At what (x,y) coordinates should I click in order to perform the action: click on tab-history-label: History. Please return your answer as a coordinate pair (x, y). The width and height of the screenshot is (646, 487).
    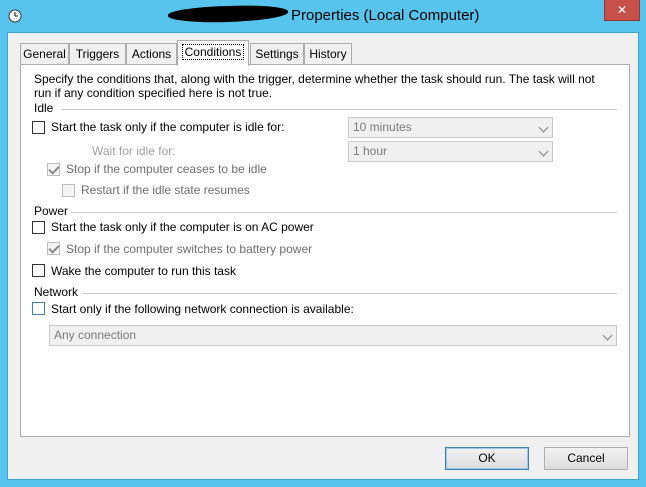
    Looking at the image, I should click on (328, 54).